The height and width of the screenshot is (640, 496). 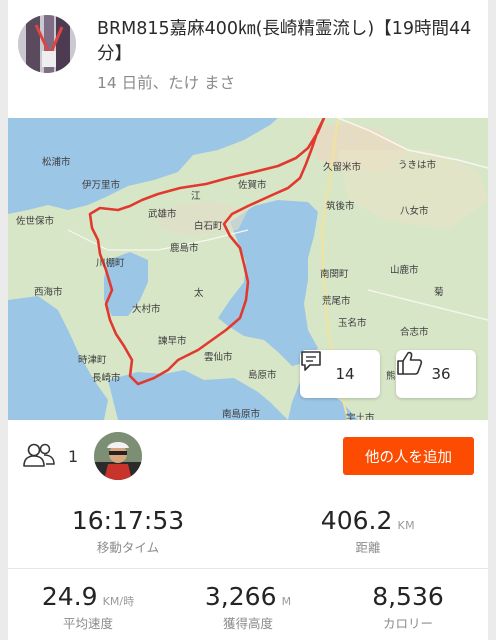 What do you see at coordinates (414, 332) in the screenshot?
I see `map-label: 合志市` at bounding box center [414, 332].